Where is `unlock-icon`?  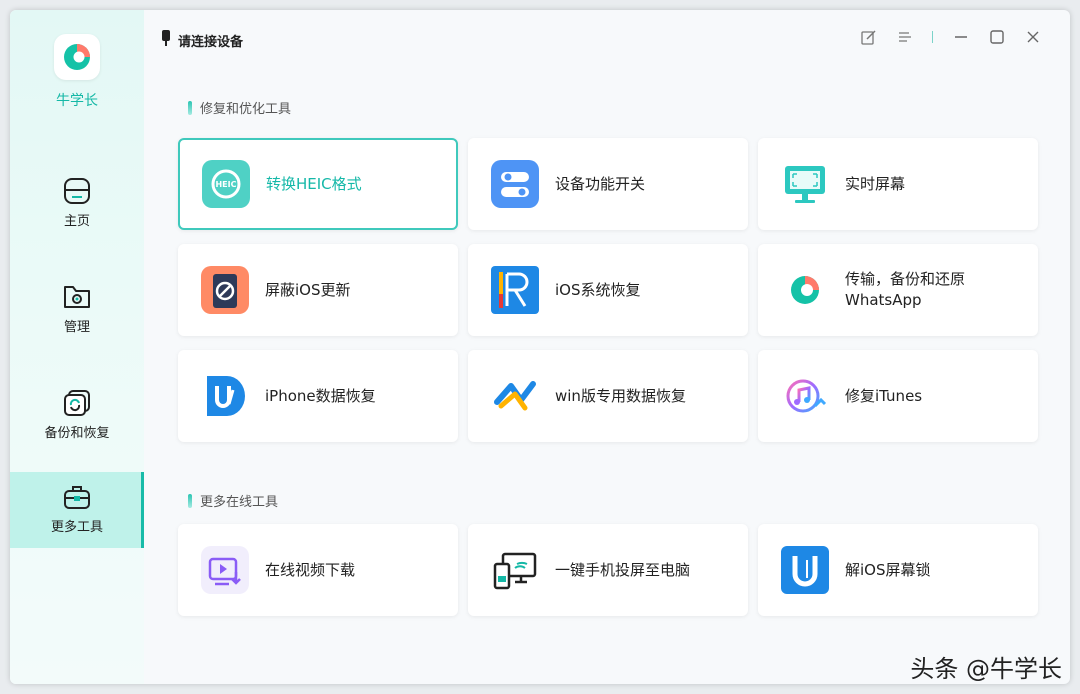 unlock-icon is located at coordinates (805, 570).